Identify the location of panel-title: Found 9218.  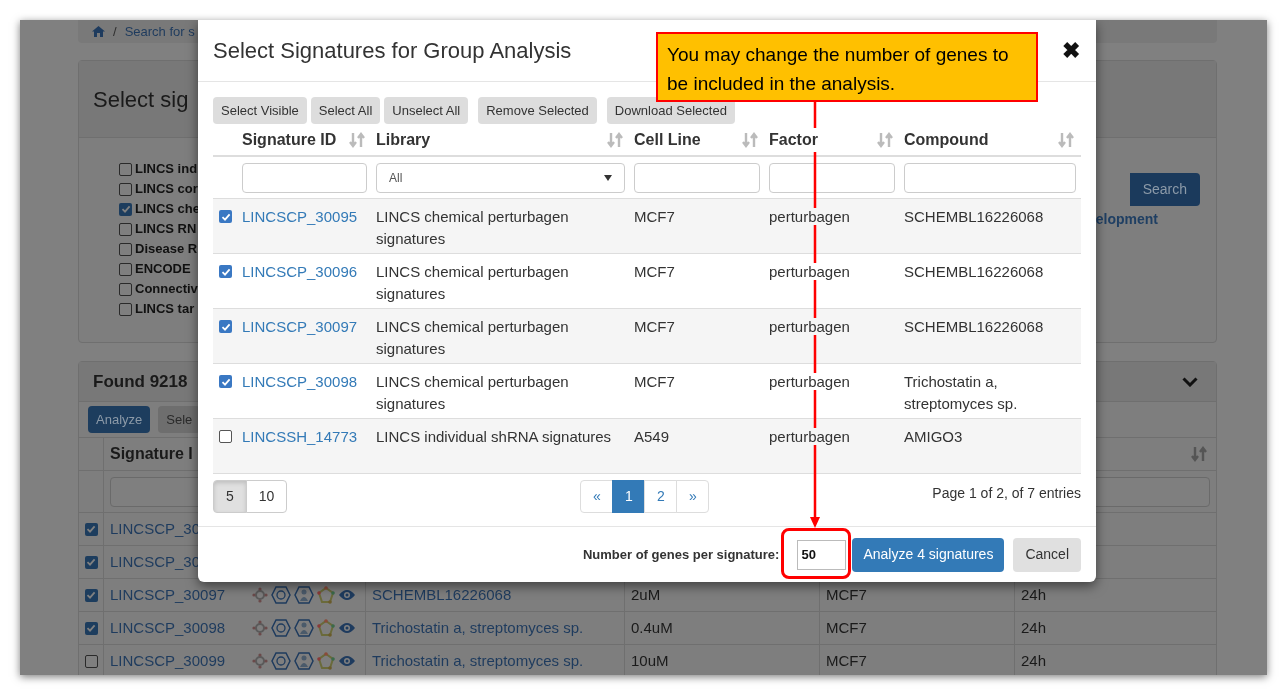
(140, 381).